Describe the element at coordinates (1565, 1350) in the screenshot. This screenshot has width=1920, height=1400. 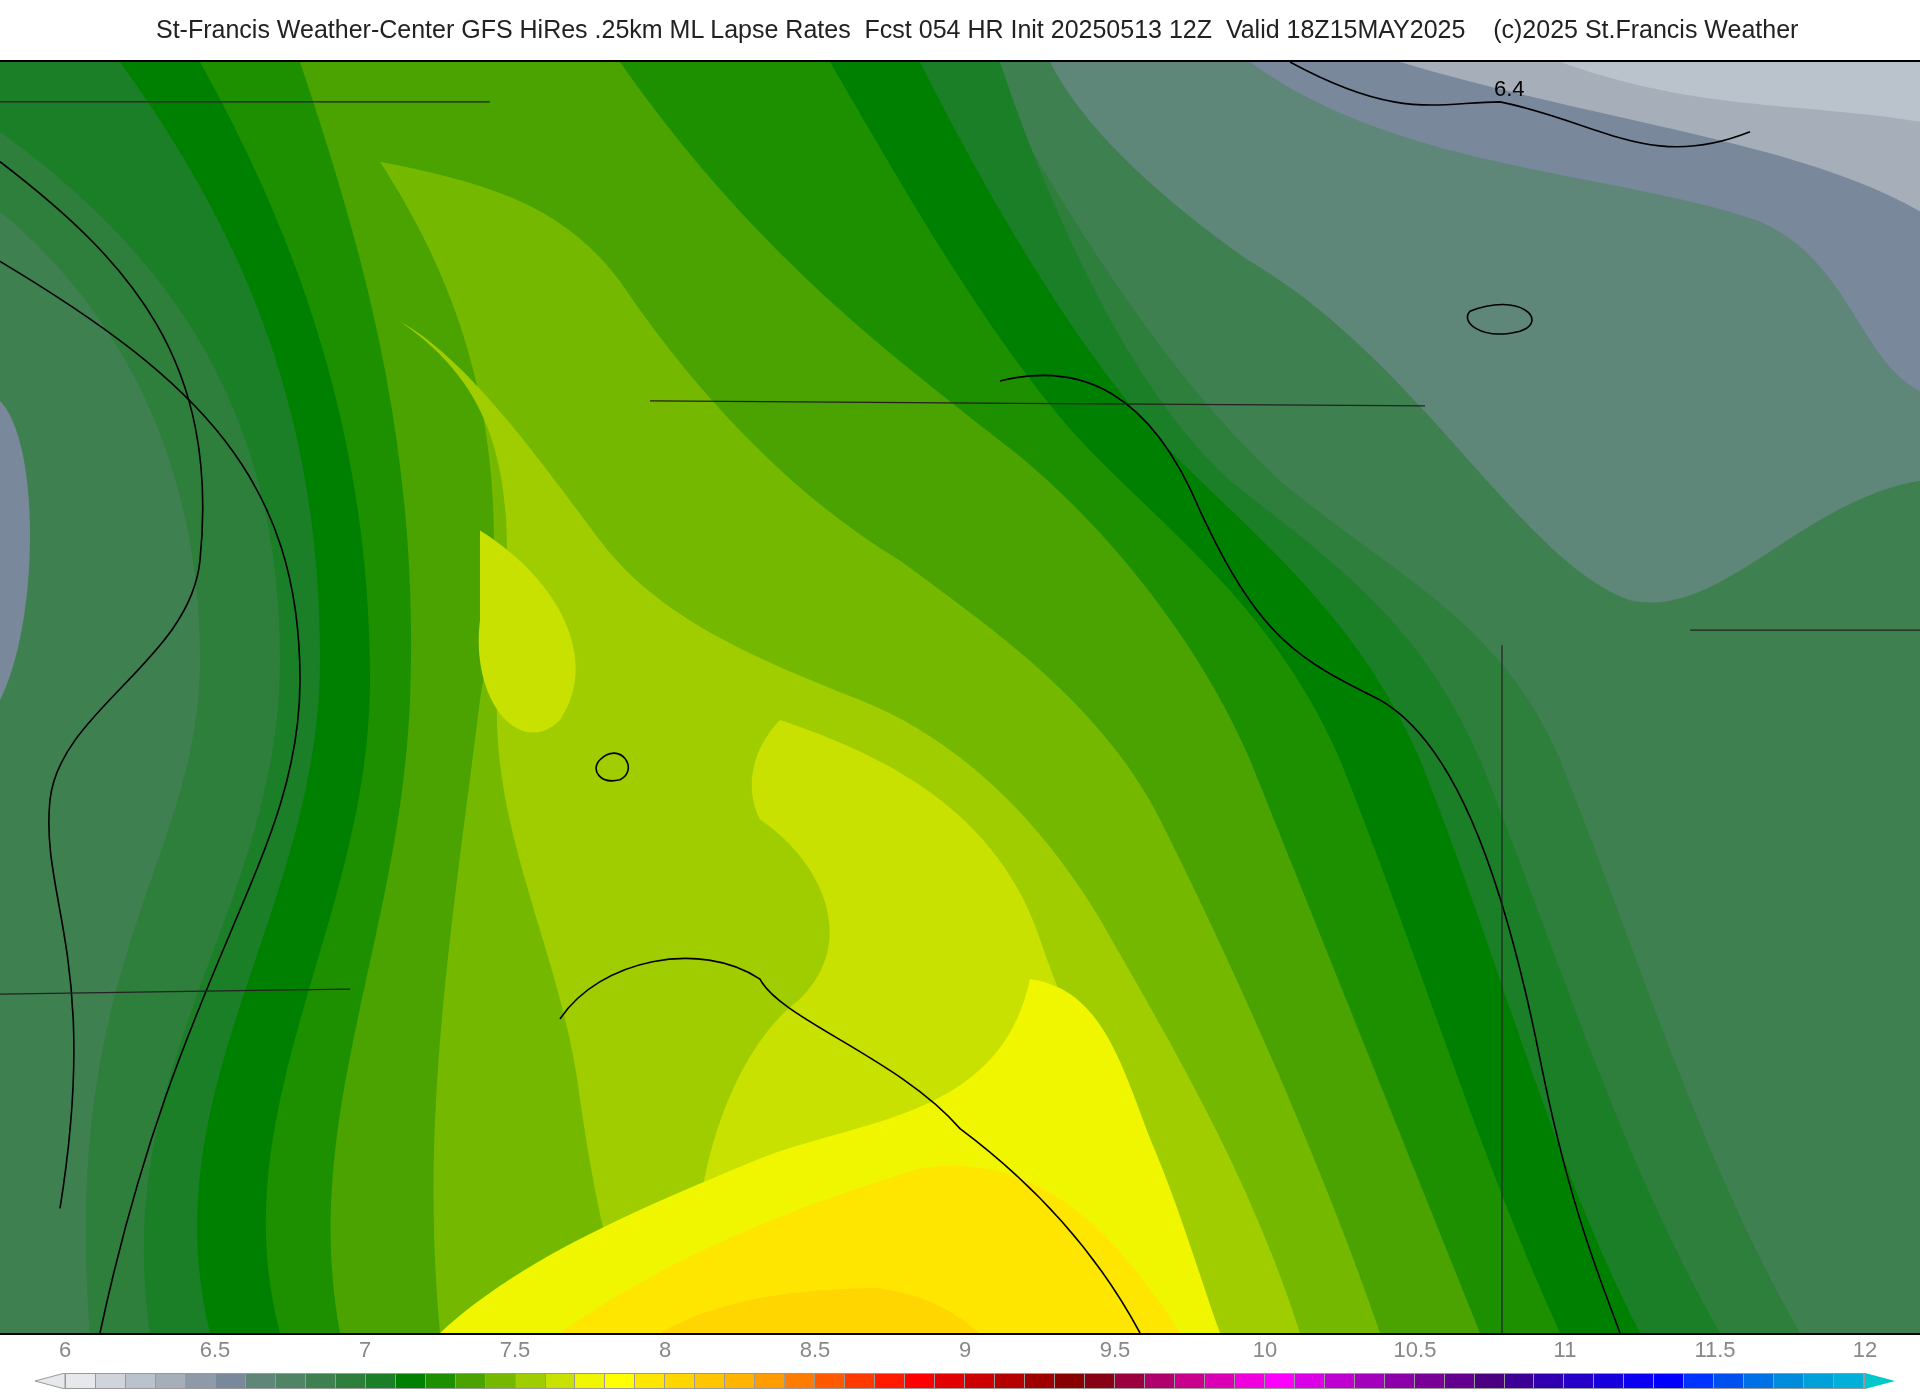
I see `scale-tick-label: 11` at that location.